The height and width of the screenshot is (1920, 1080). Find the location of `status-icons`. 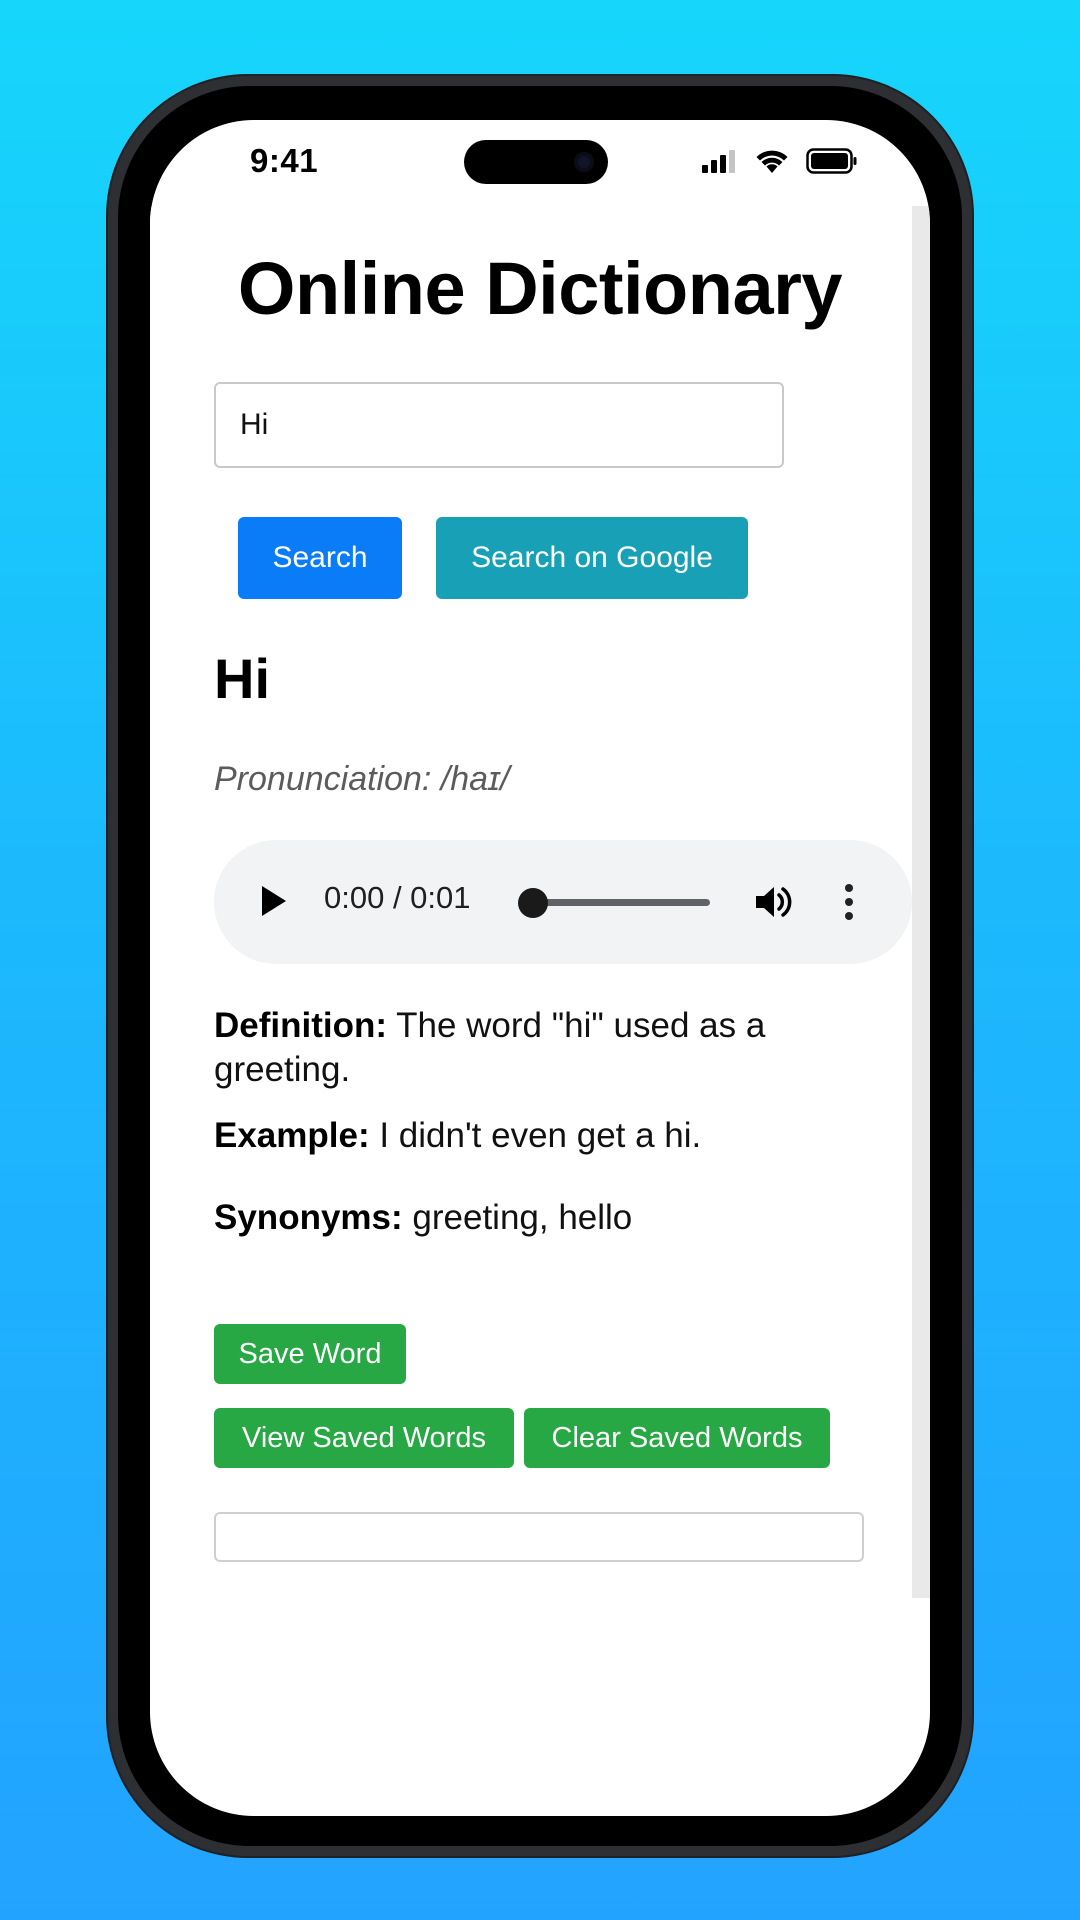

status-icons is located at coordinates (780, 161).